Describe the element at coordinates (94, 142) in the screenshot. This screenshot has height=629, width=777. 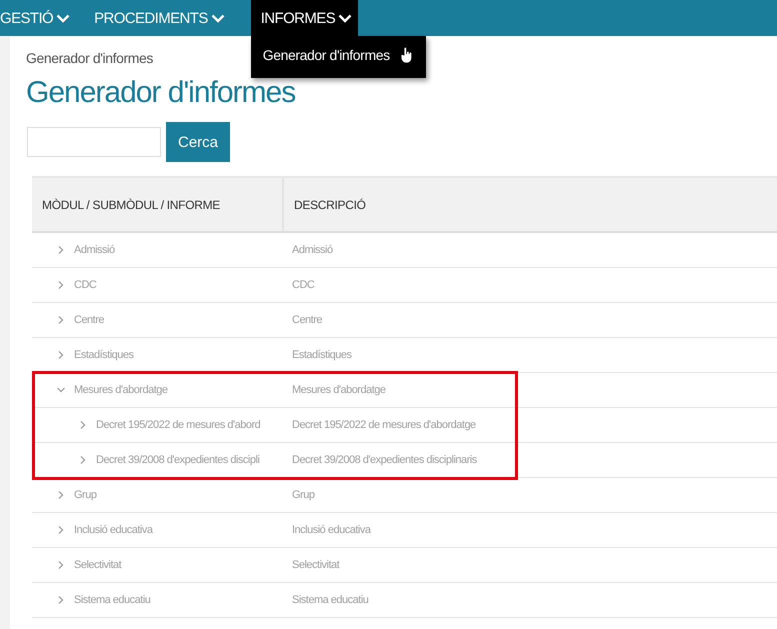
I see `search-field` at that location.